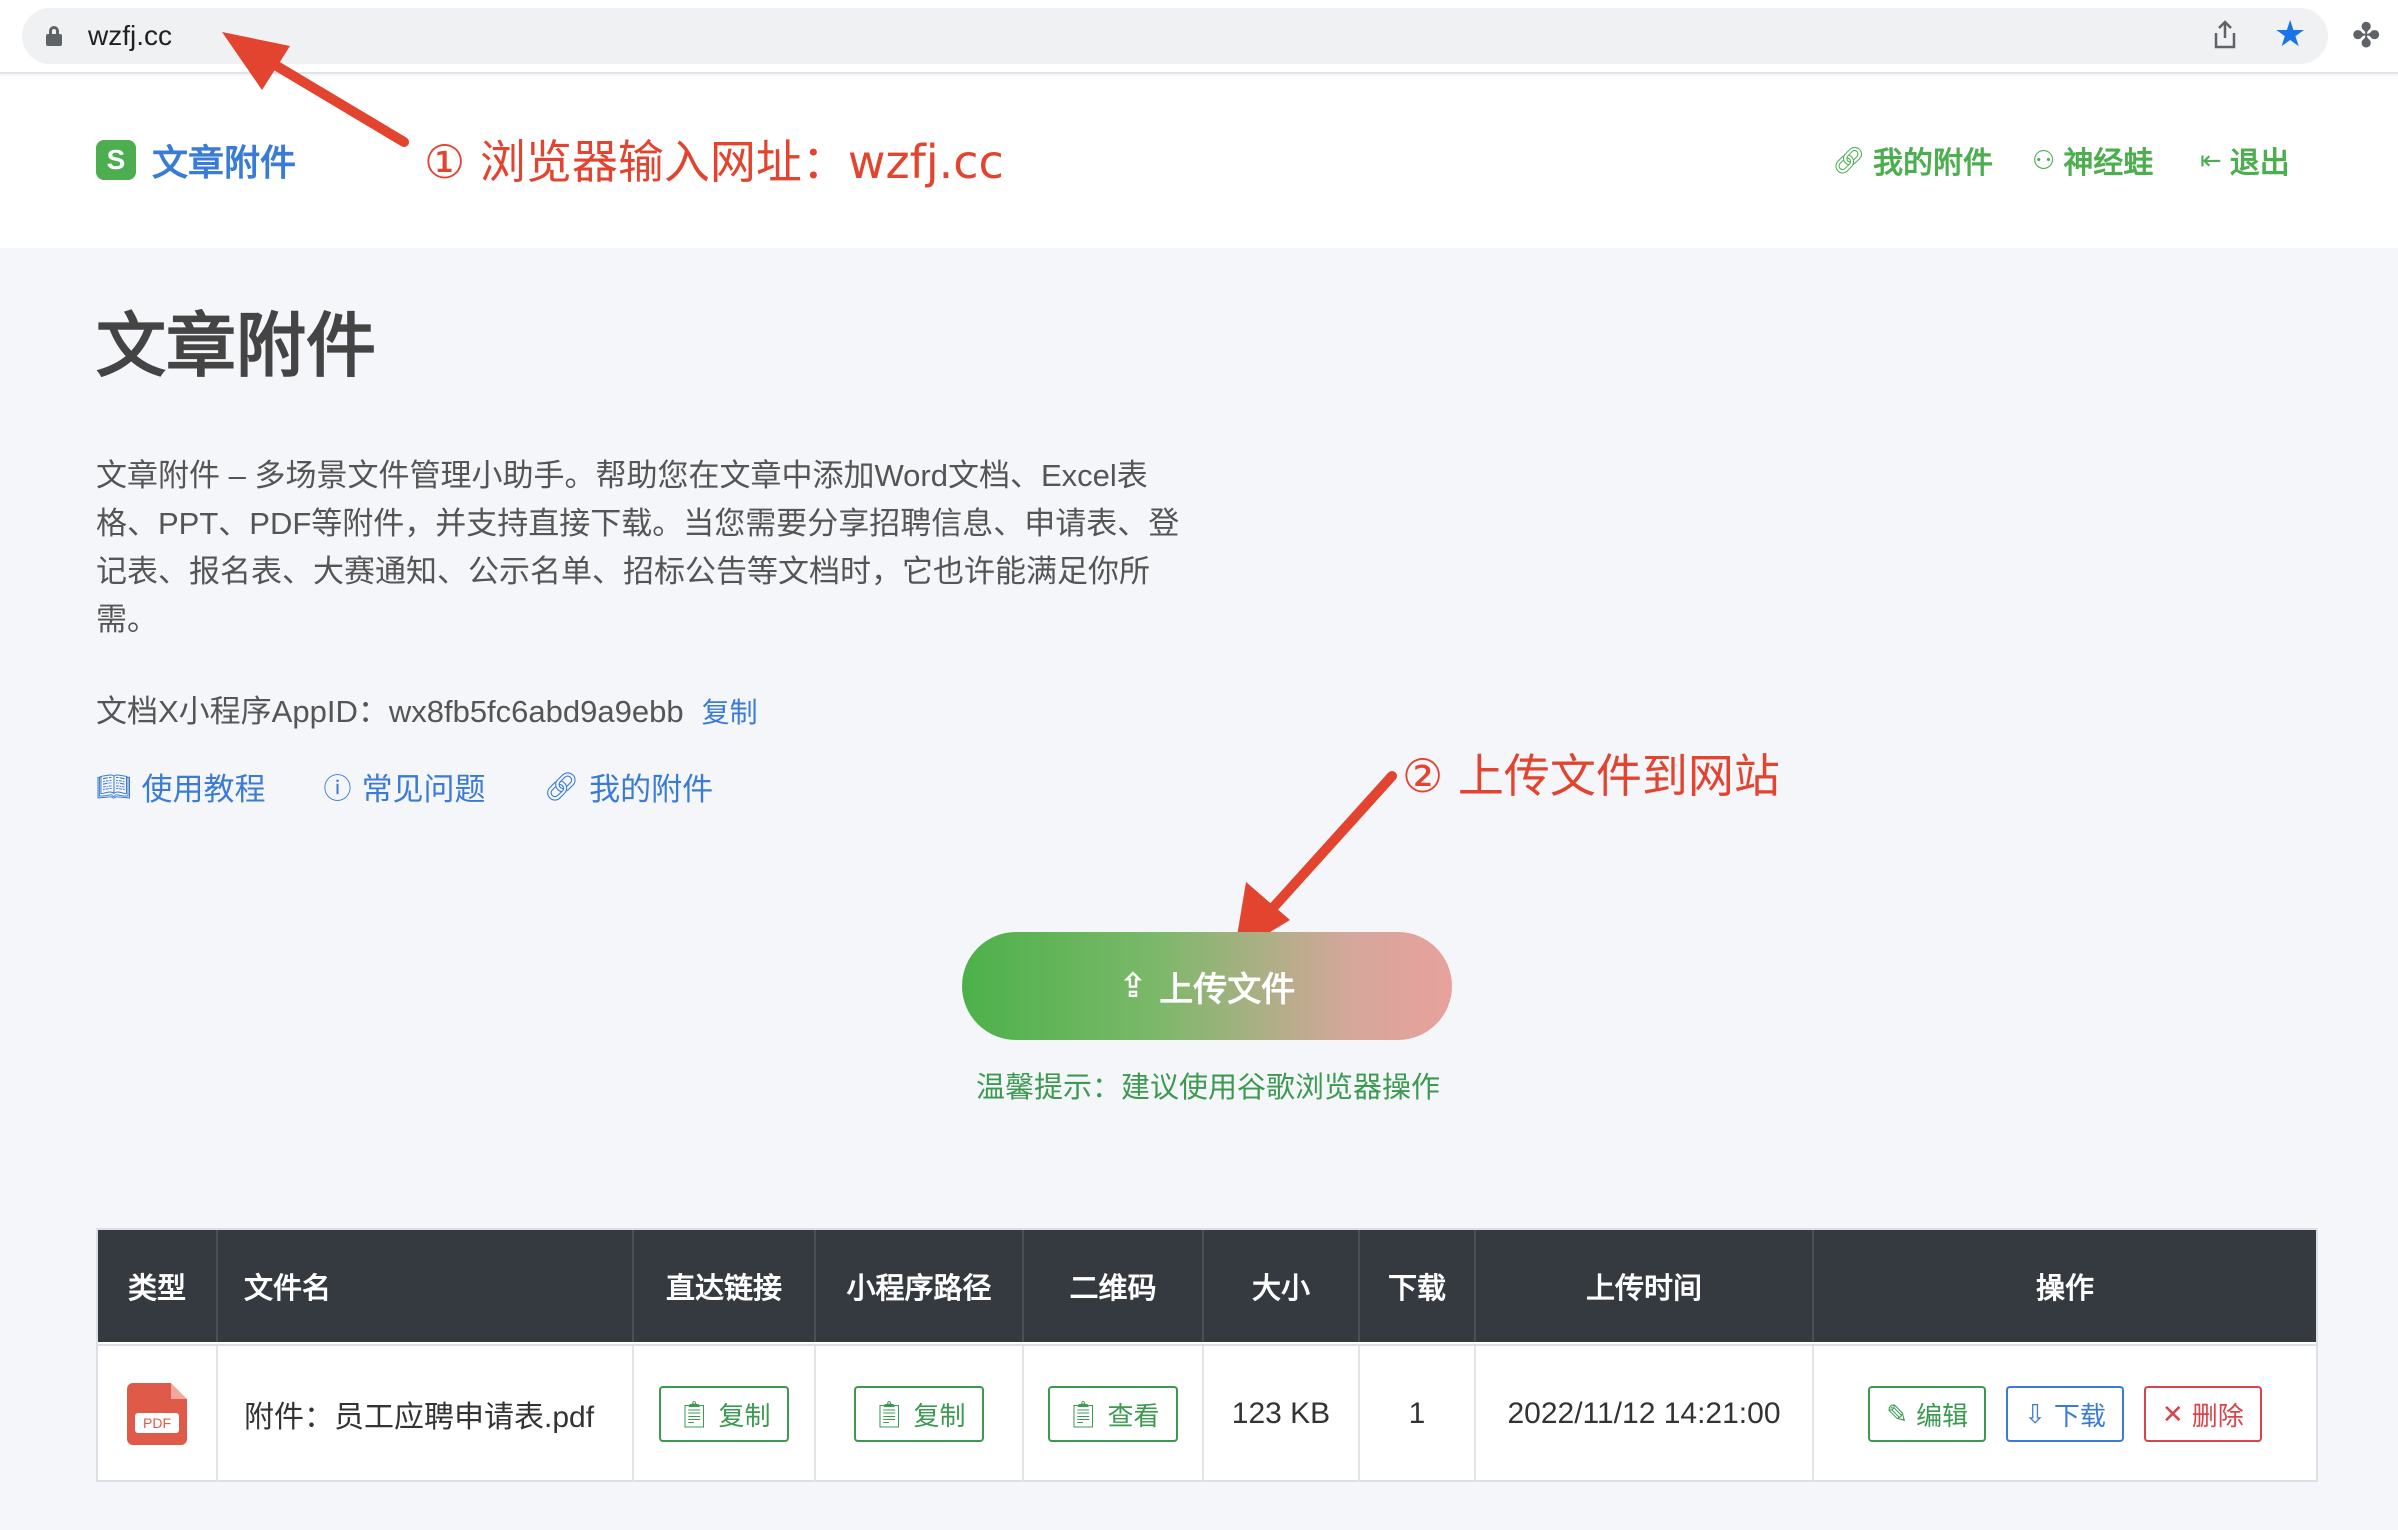 The height and width of the screenshot is (1530, 2398). What do you see at coordinates (714, 162) in the screenshot?
I see `annotation-step-1: ① 浏览器输入网址：wzfj.cc` at bounding box center [714, 162].